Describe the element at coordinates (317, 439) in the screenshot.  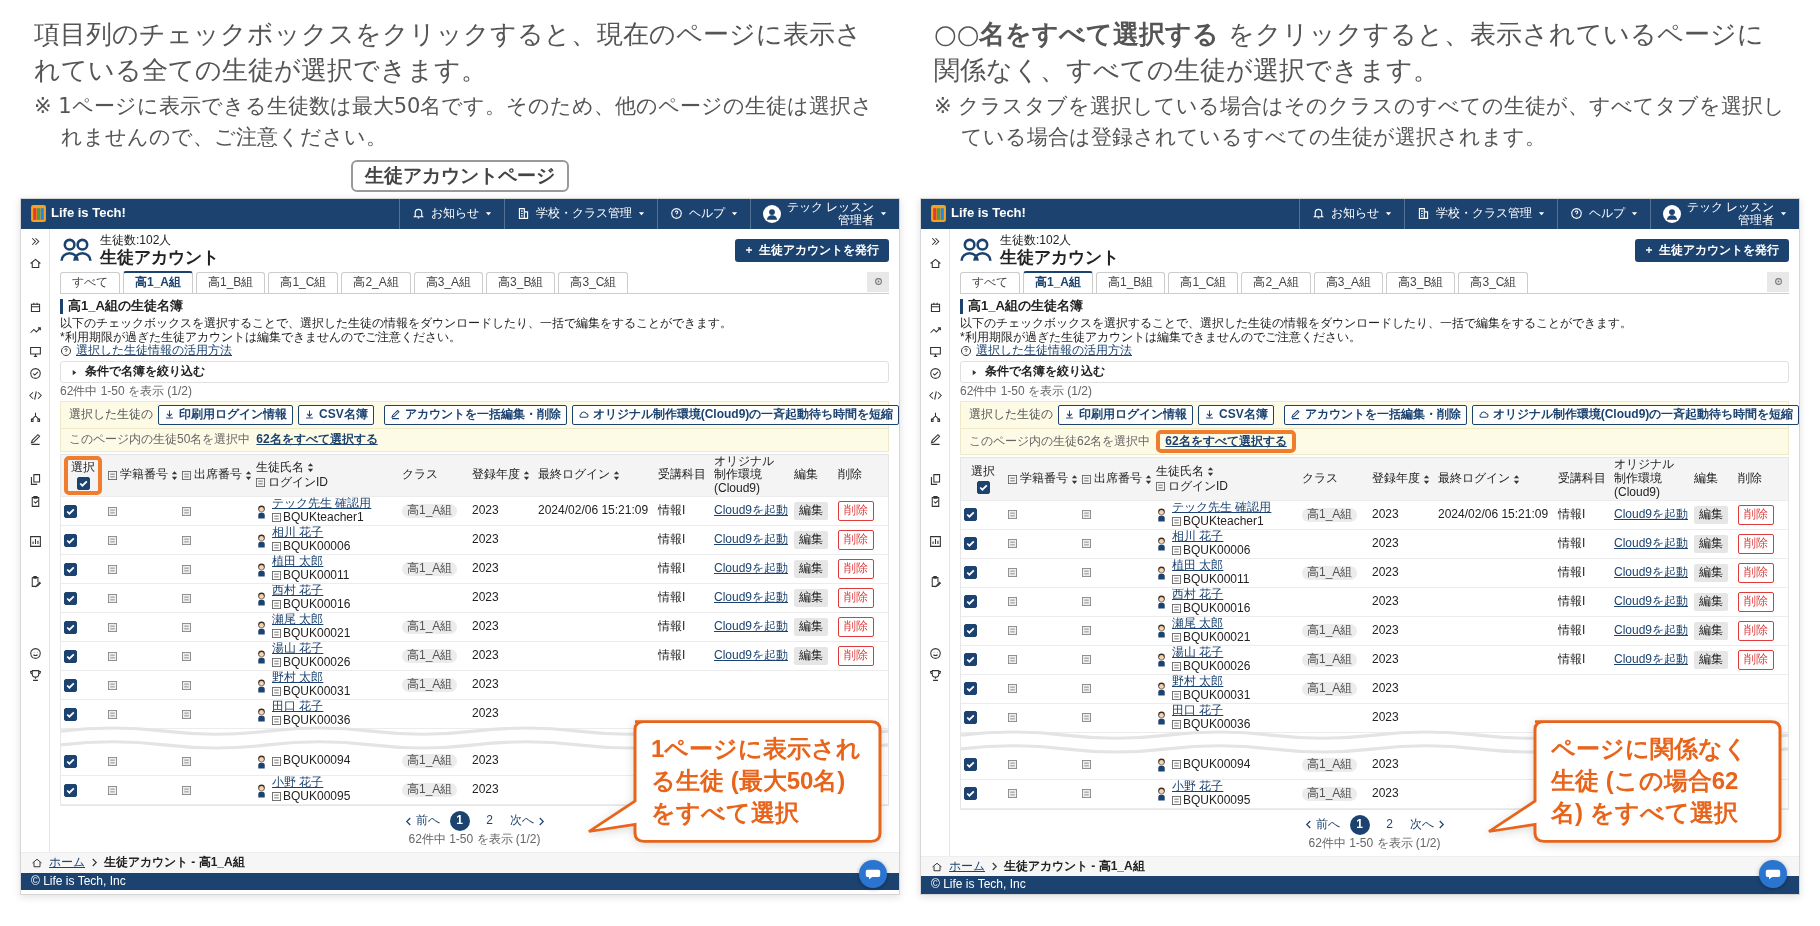
I see `select-all-link: 62名をすべて選択する` at that location.